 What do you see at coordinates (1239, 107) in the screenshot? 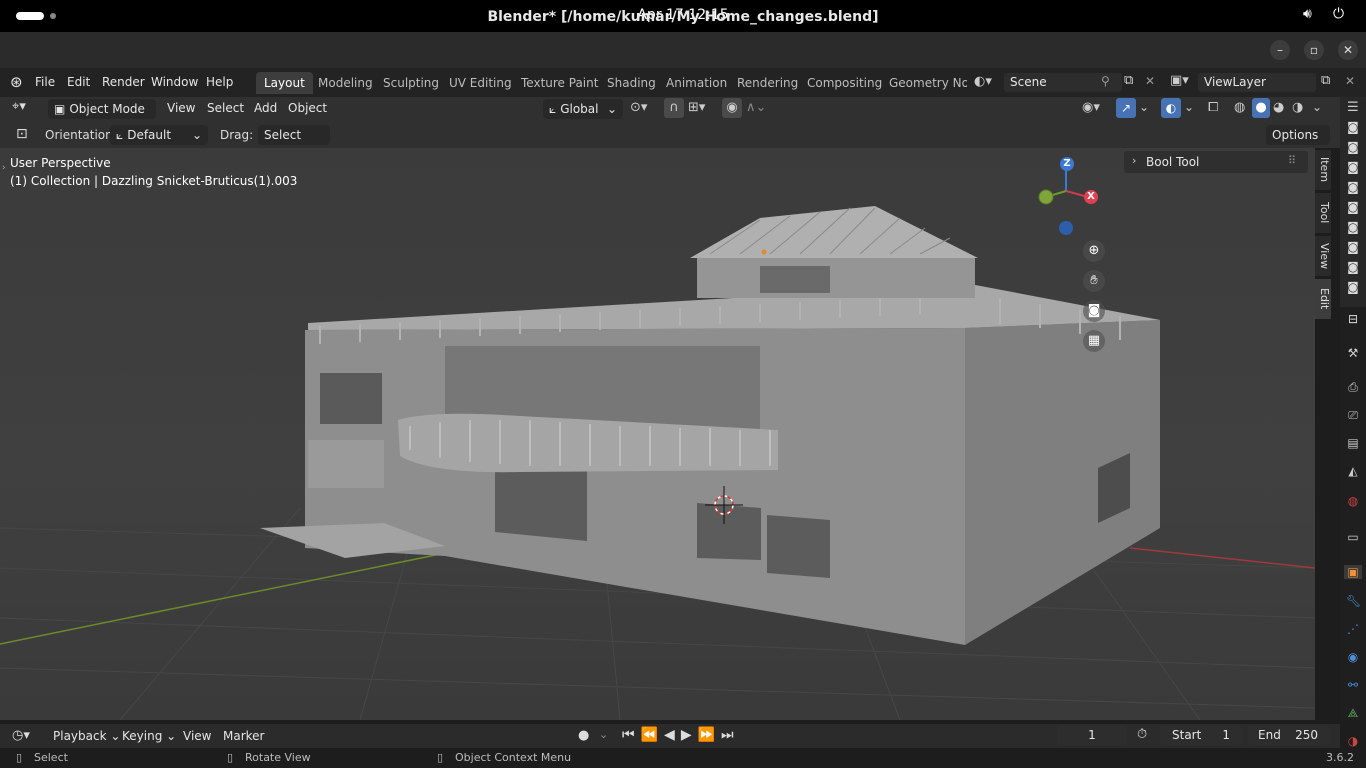
I see `wireframe-shading-icon: ◍` at bounding box center [1239, 107].